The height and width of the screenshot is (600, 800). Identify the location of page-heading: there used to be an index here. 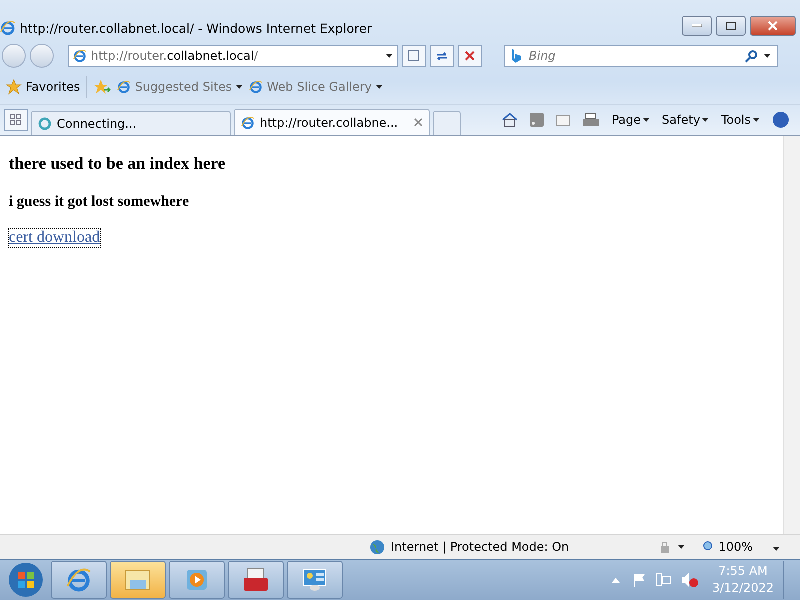
(118, 164).